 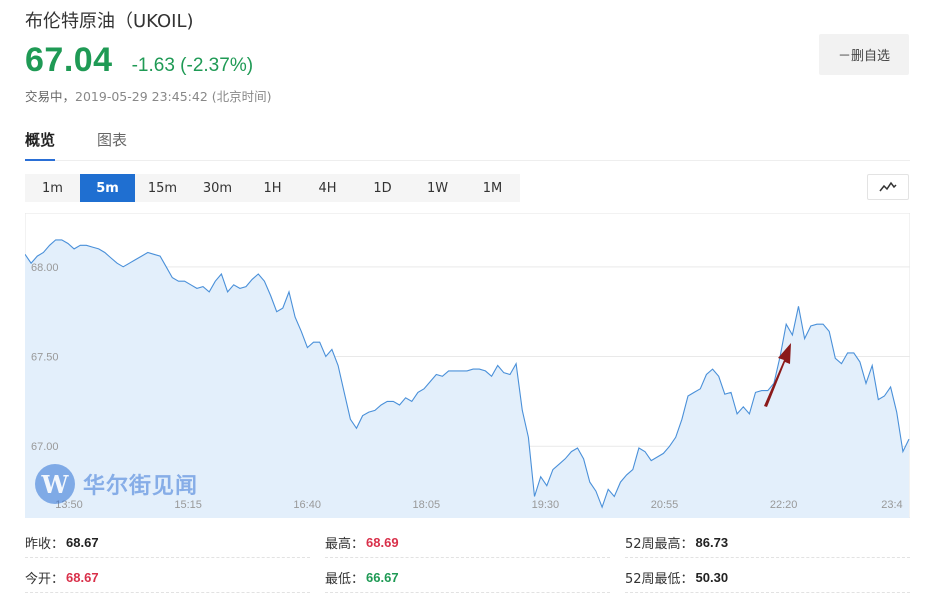 I want to click on tab-bar: 概览 图表, so click(x=467, y=142).